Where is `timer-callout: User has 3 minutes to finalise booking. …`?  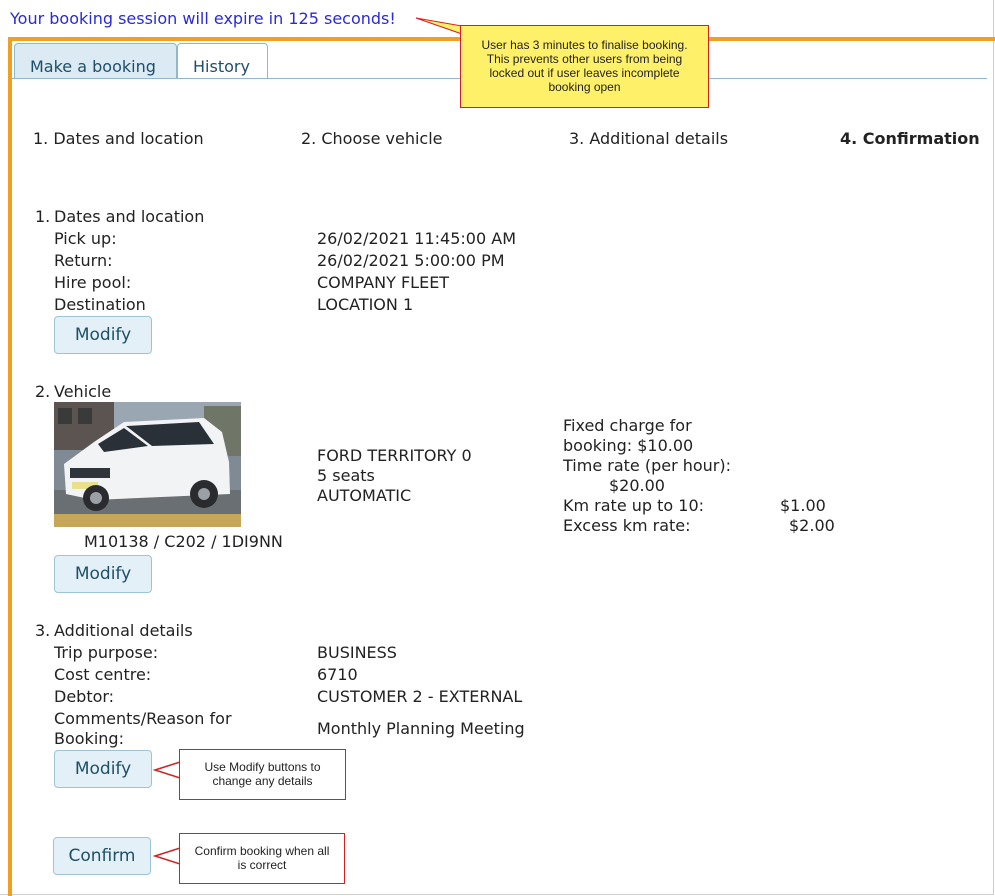 timer-callout: User has 3 minutes to finalise booking. … is located at coordinates (584, 66).